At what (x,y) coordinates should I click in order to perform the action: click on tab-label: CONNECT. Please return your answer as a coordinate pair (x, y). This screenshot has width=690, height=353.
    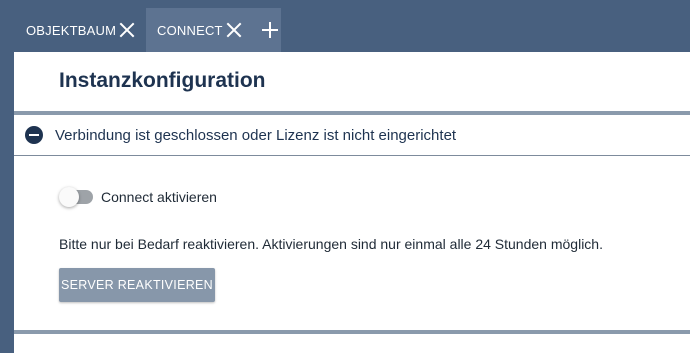
    Looking at the image, I should click on (190, 30).